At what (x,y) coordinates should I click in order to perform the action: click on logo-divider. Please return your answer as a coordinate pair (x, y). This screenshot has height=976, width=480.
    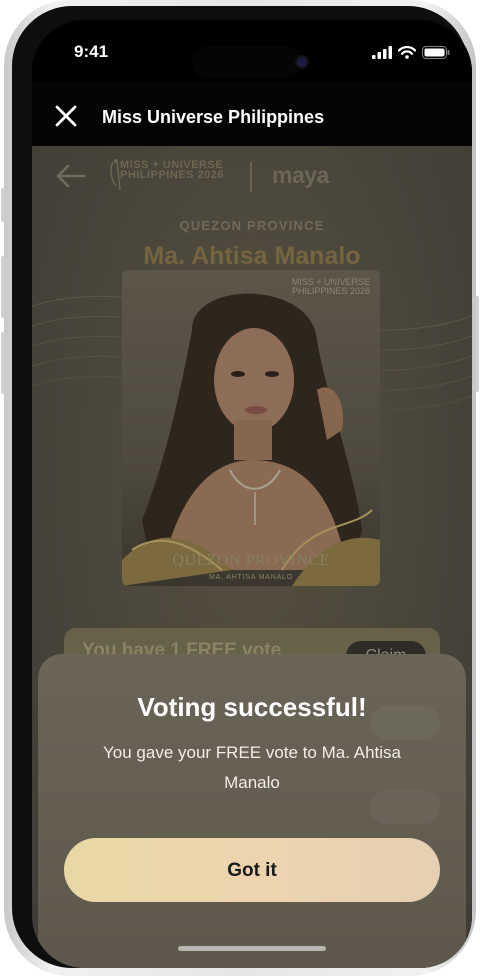
    Looking at the image, I should click on (251, 177).